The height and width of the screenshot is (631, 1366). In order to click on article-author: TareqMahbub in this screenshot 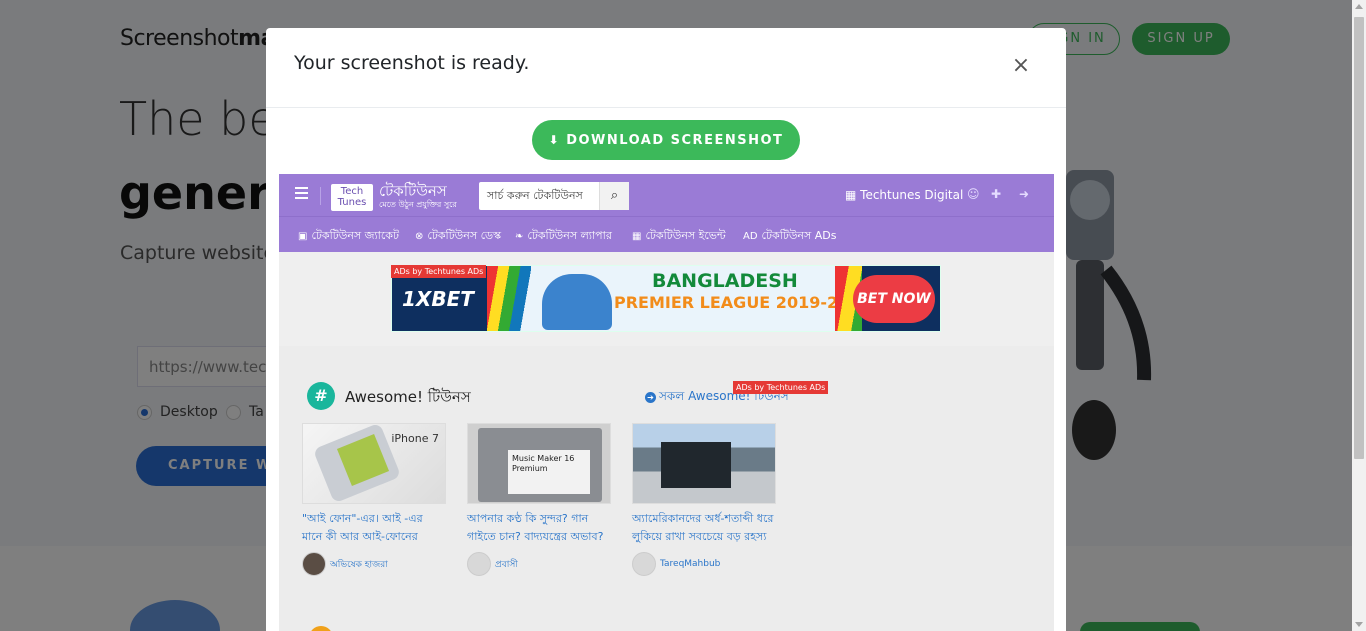, I will do `click(704, 564)`.